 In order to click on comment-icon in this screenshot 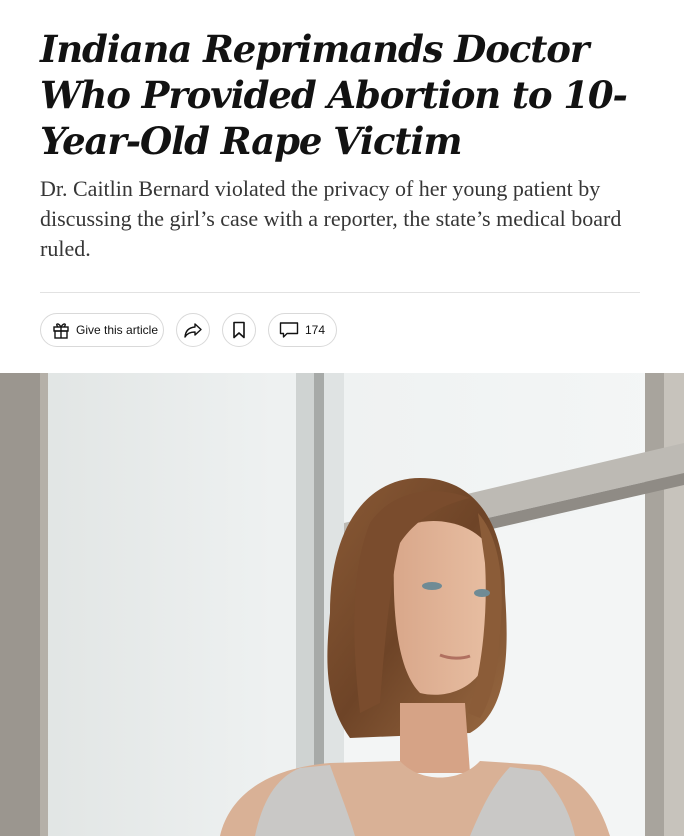, I will do `click(289, 330)`.